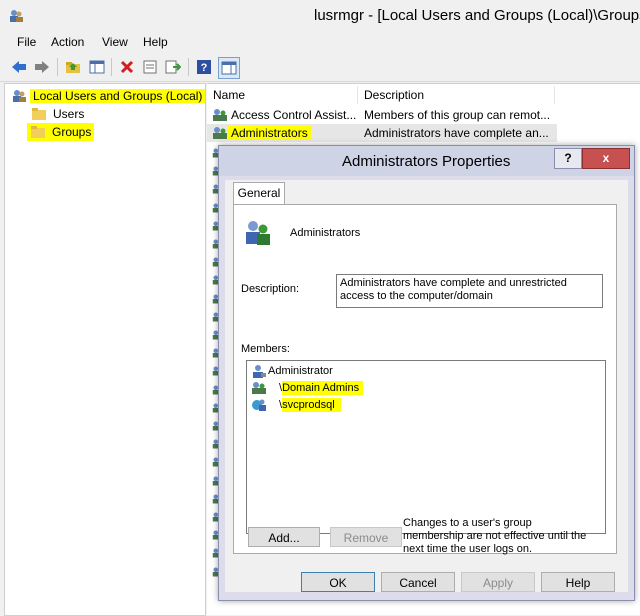 The image size is (640, 616). I want to click on toolbar: ?, so click(320, 67).